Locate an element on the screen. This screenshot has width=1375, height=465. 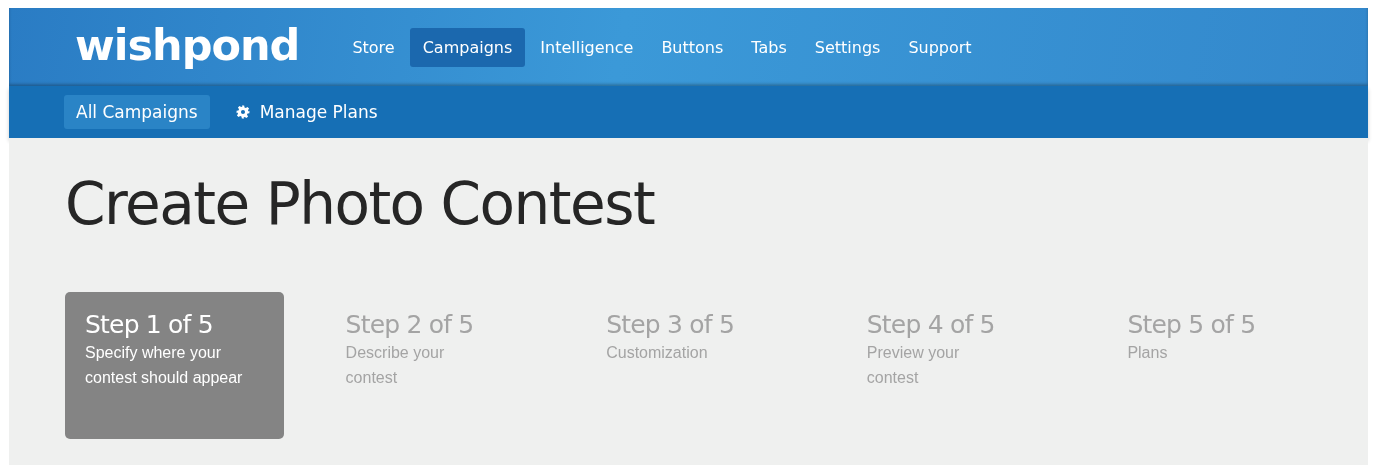
brand-logo: wishpond is located at coordinates (187, 45).